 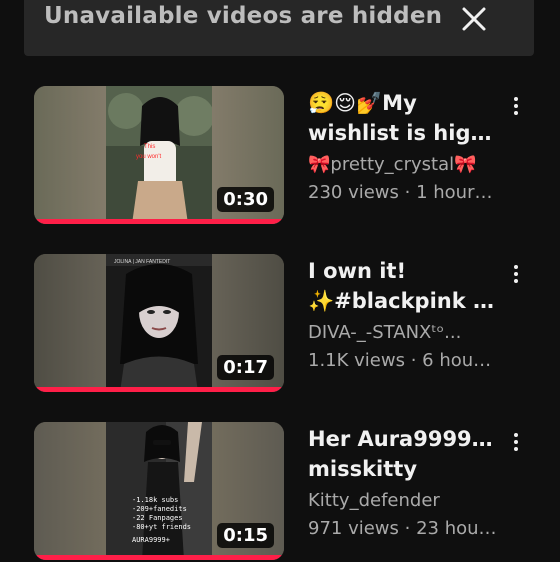 I want to click on video-duration: 0:17, so click(x=245, y=367).